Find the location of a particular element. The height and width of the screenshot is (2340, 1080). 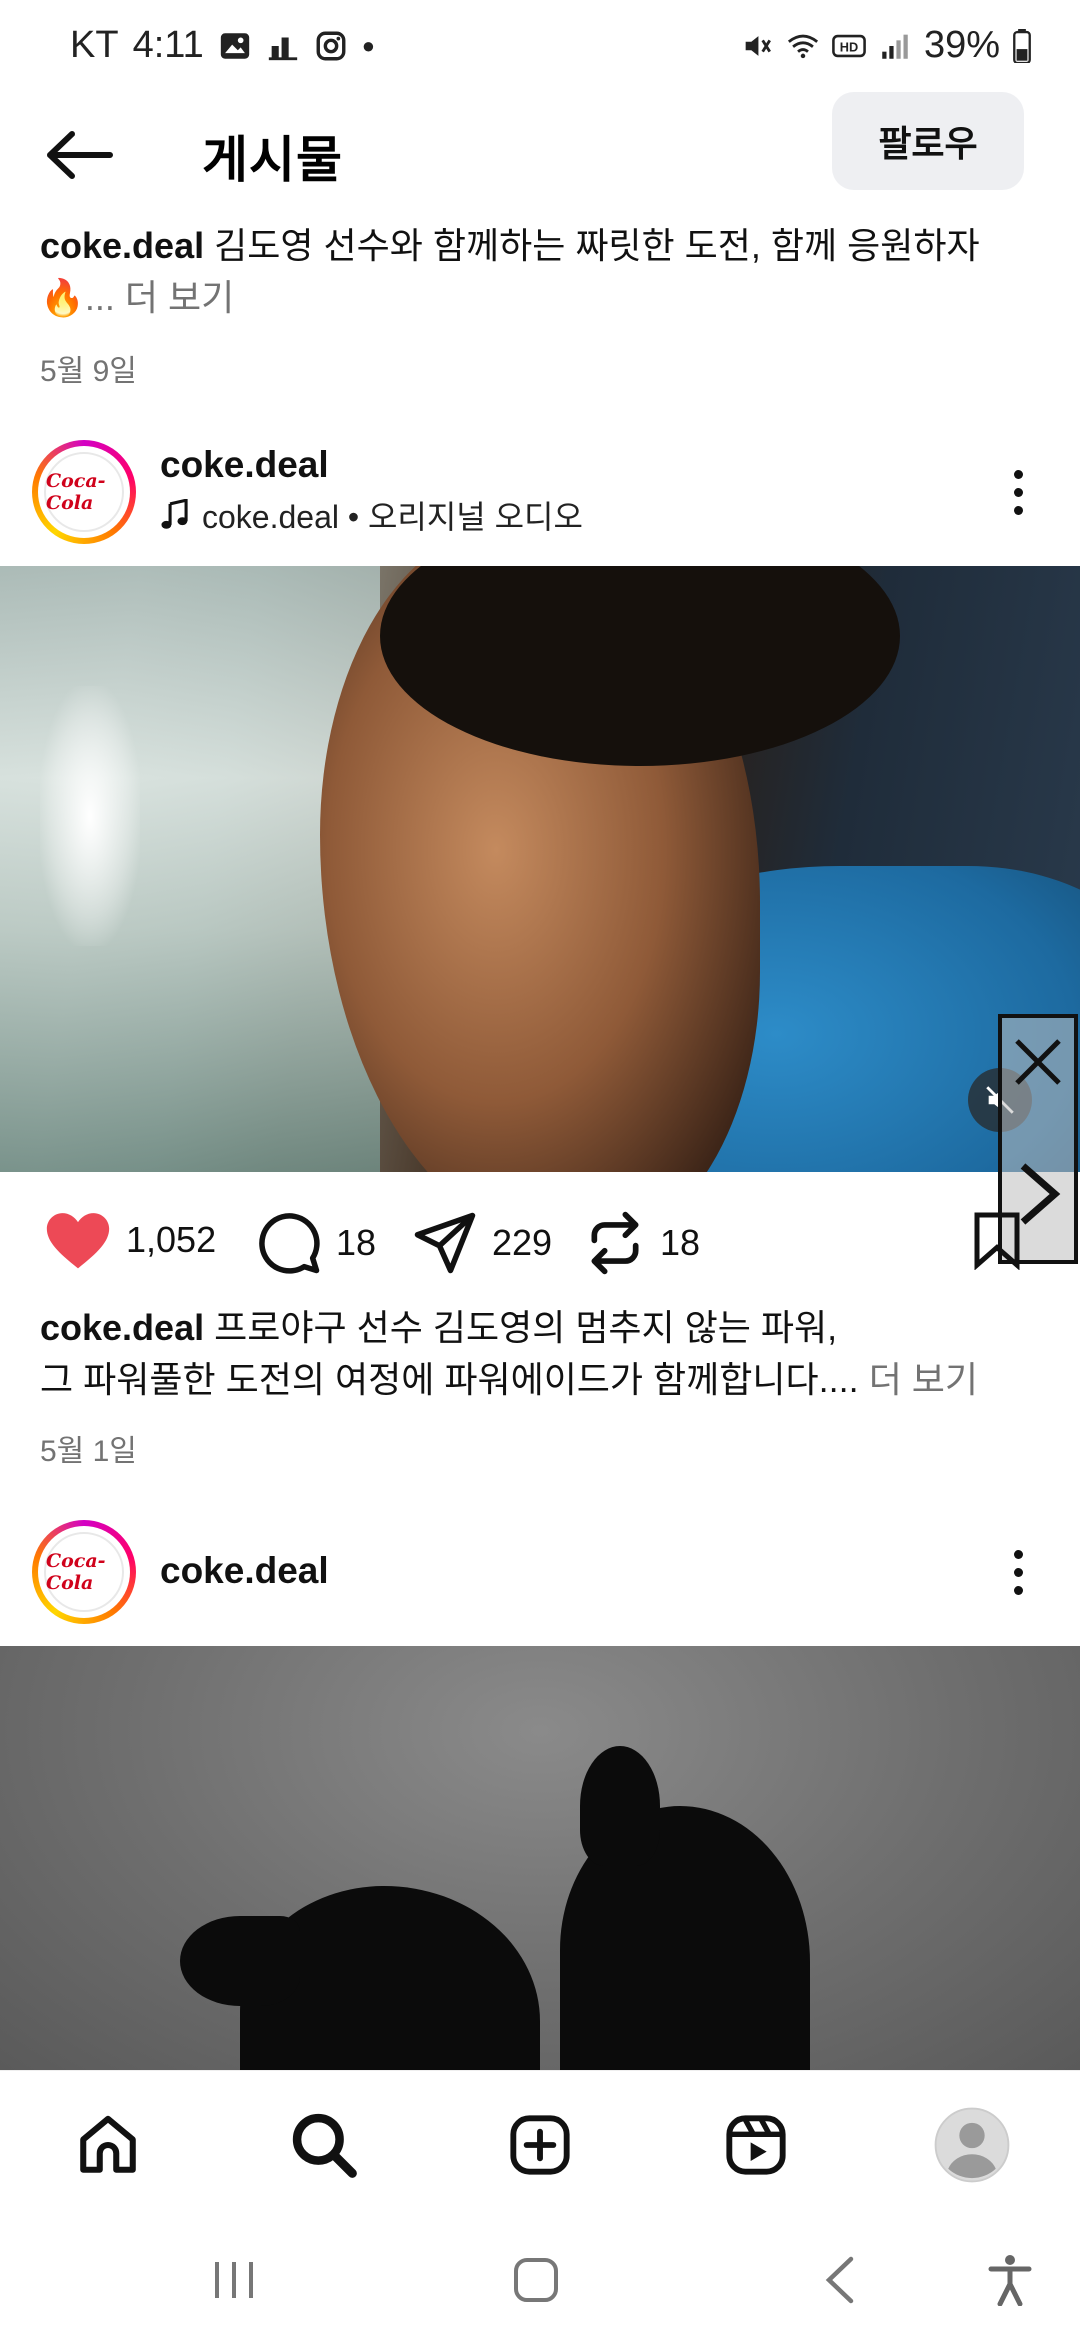

nav-search is located at coordinates (324, 2145).